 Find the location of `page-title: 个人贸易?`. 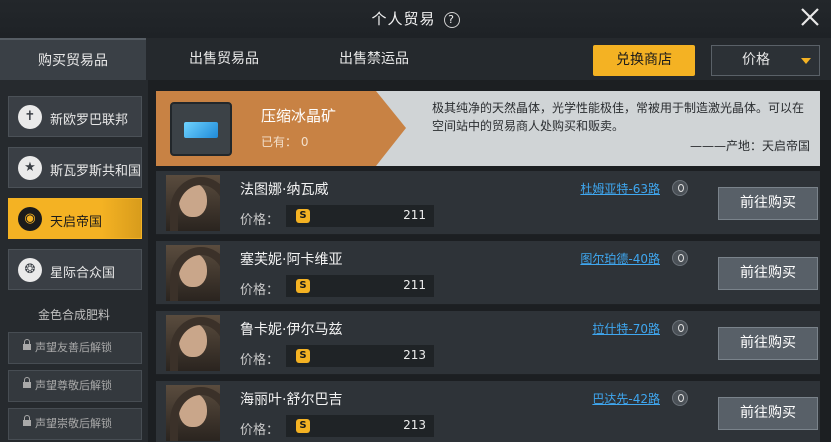

page-title: 个人贸易? is located at coordinates (415, 18).